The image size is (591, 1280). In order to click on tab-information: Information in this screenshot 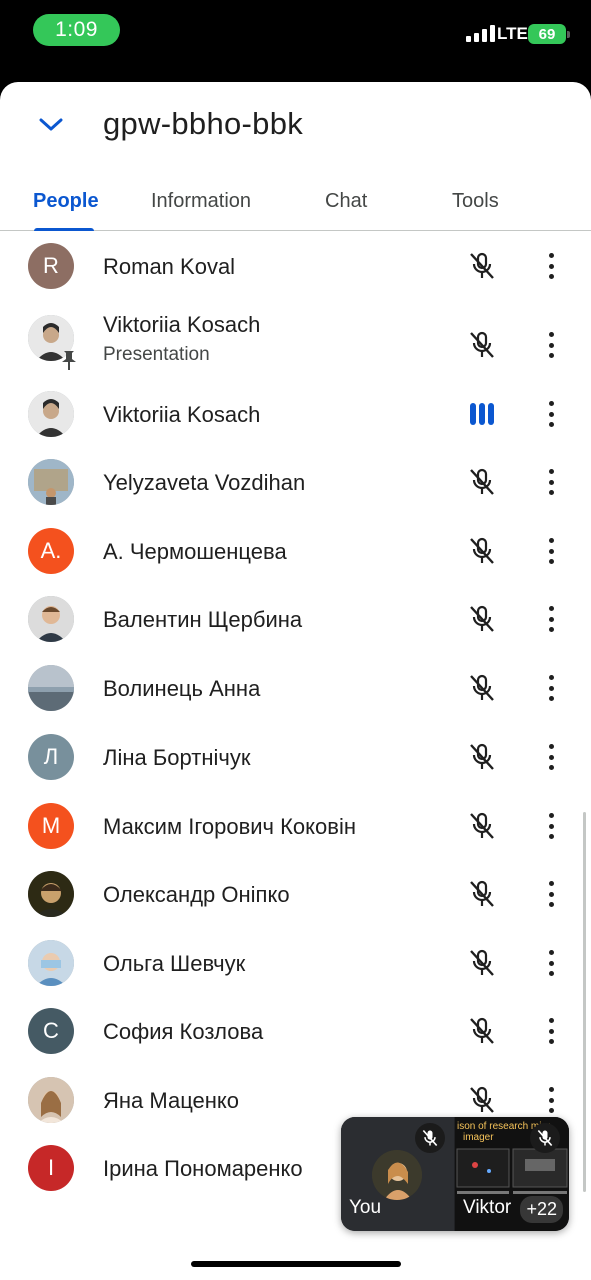, I will do `click(201, 201)`.